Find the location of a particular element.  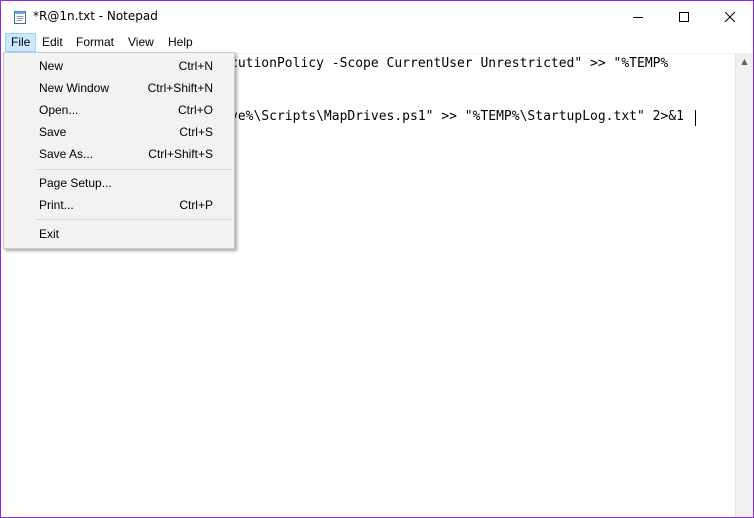

notepad-icon is located at coordinates (20, 16).